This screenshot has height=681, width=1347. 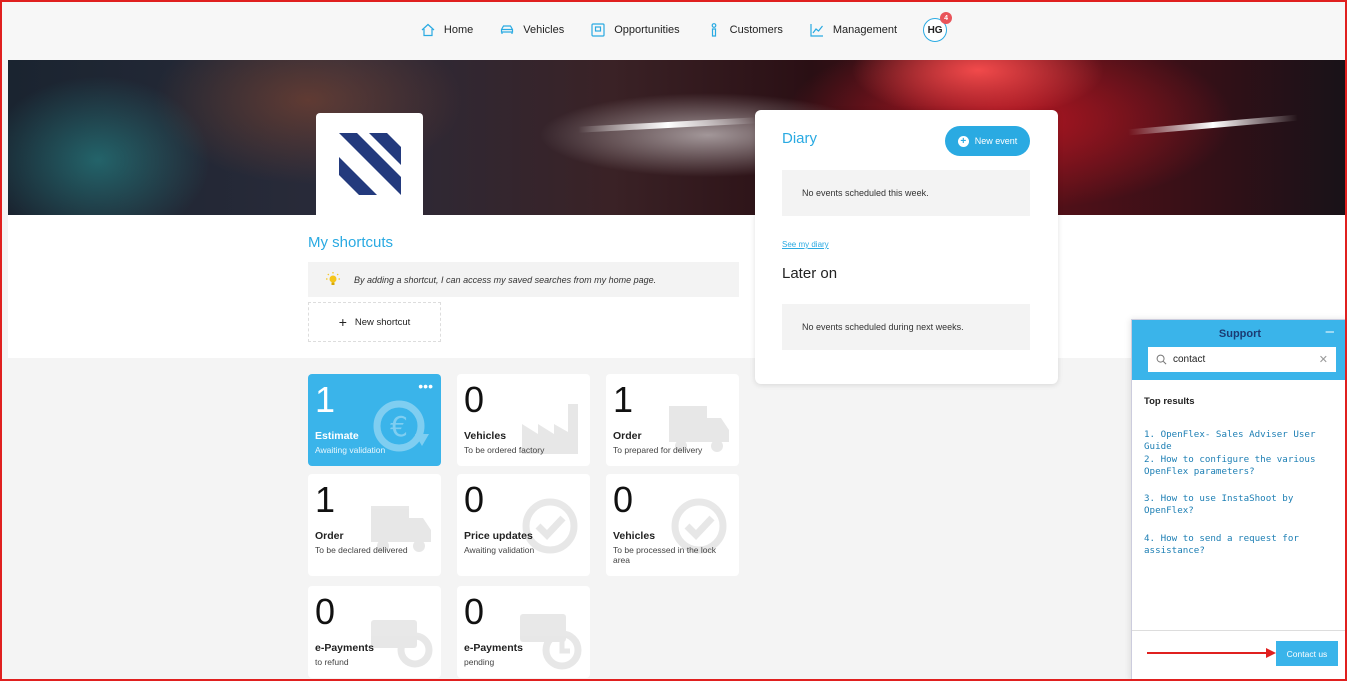 I want to click on support-footer: Contact us, so click(x=1239, y=655).